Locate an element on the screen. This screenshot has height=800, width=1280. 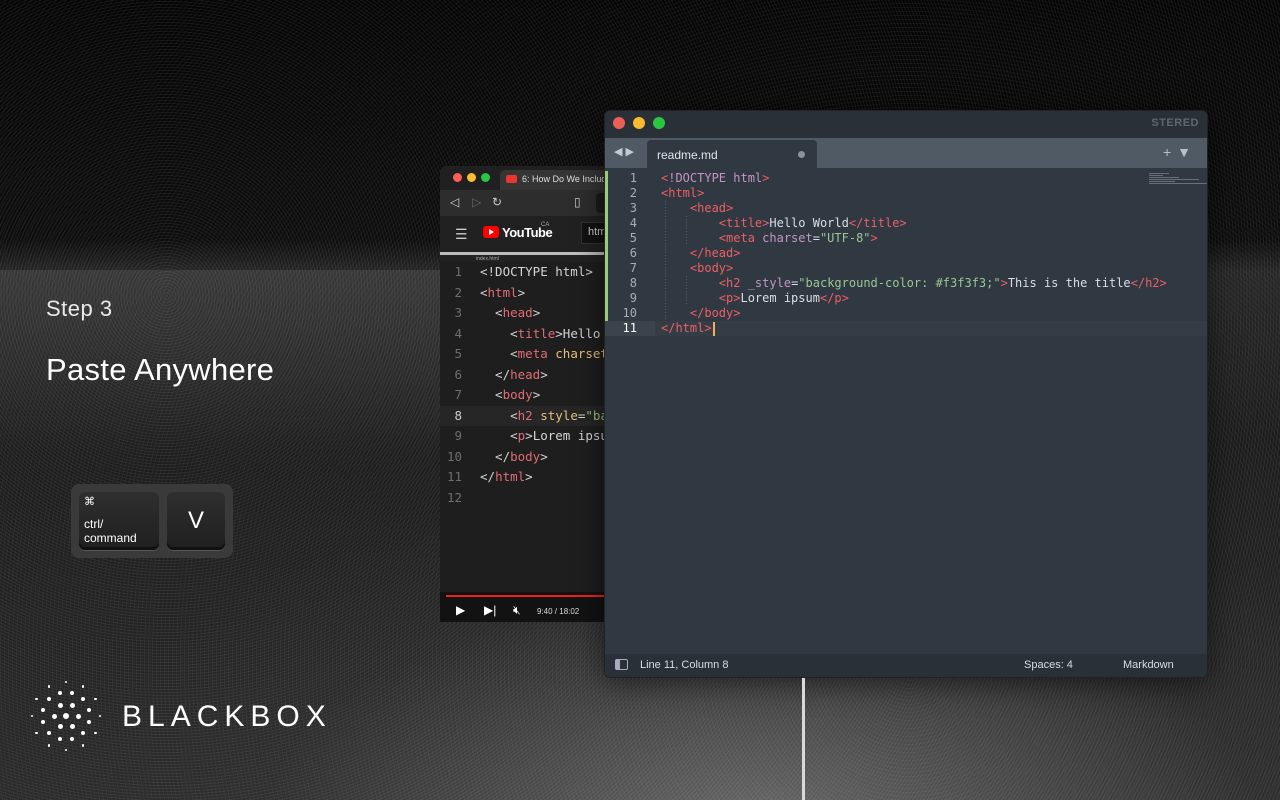
ctrl-command-key: ⌘ ctrl/command is located at coordinates (119, 521).